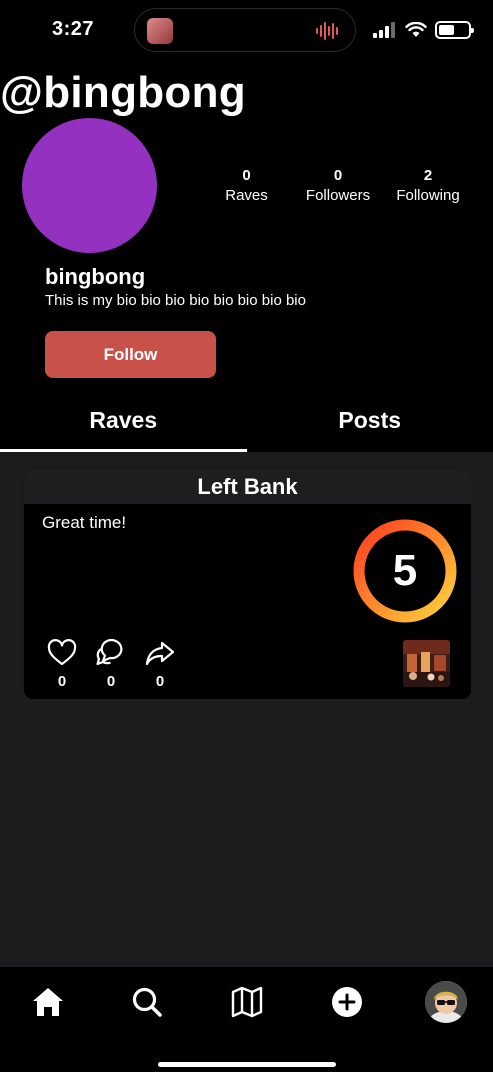 This screenshot has height=1072, width=493. I want to click on comment-count: 0, so click(111, 681).